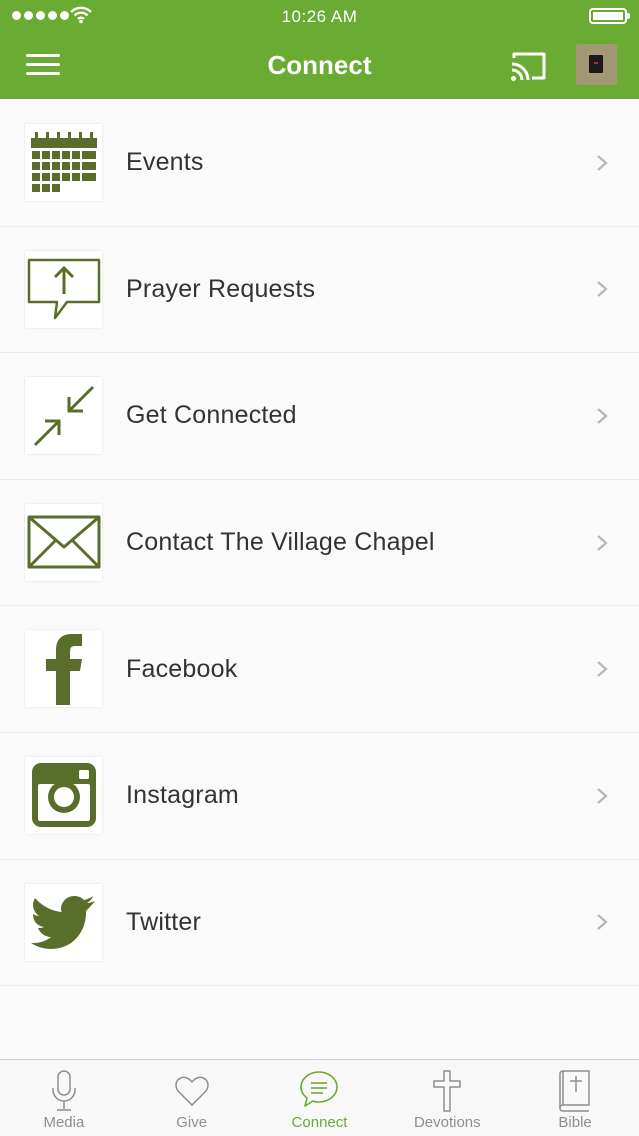 The height and width of the screenshot is (1136, 639). Describe the element at coordinates (164, 921) in the screenshot. I see `list-item-label: Twitter` at that location.